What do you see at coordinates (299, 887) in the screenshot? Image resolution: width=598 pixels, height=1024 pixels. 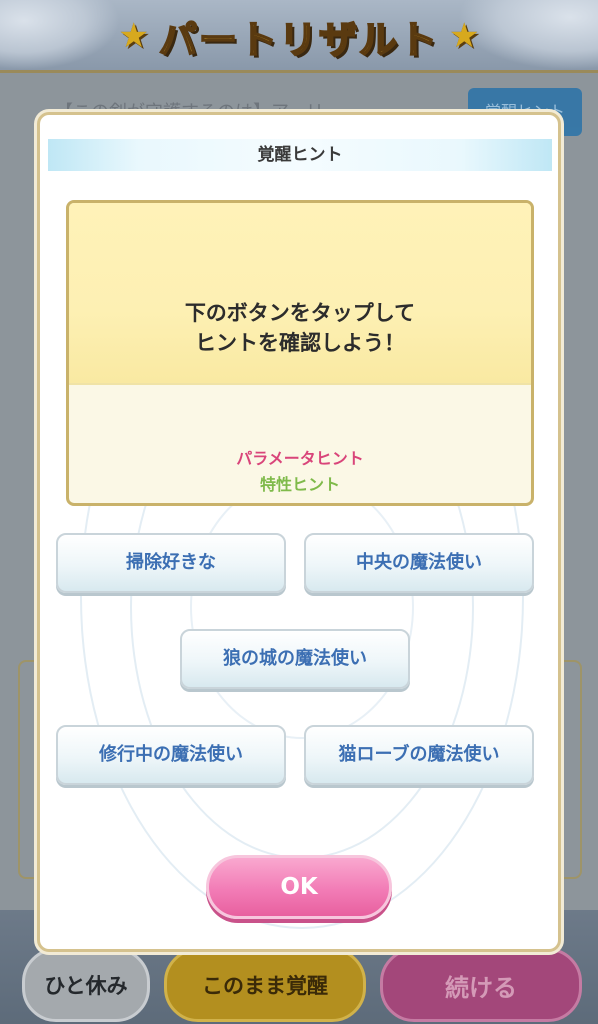 I see `ok-button: OK` at bounding box center [299, 887].